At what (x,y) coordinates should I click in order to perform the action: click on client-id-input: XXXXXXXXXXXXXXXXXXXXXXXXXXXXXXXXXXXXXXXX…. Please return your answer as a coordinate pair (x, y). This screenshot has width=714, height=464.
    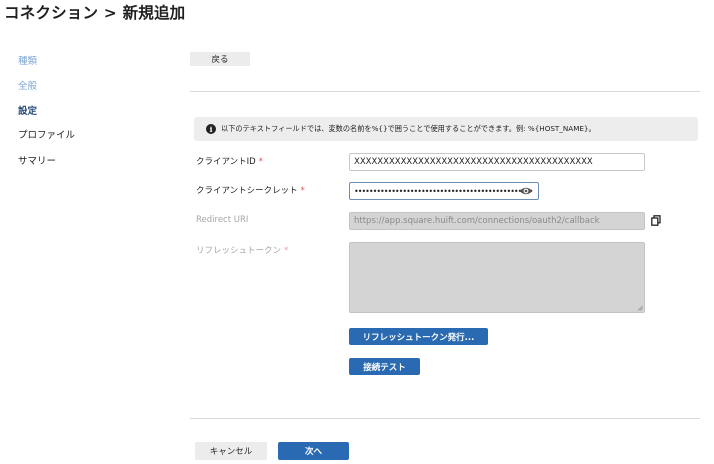
    Looking at the image, I should click on (497, 162).